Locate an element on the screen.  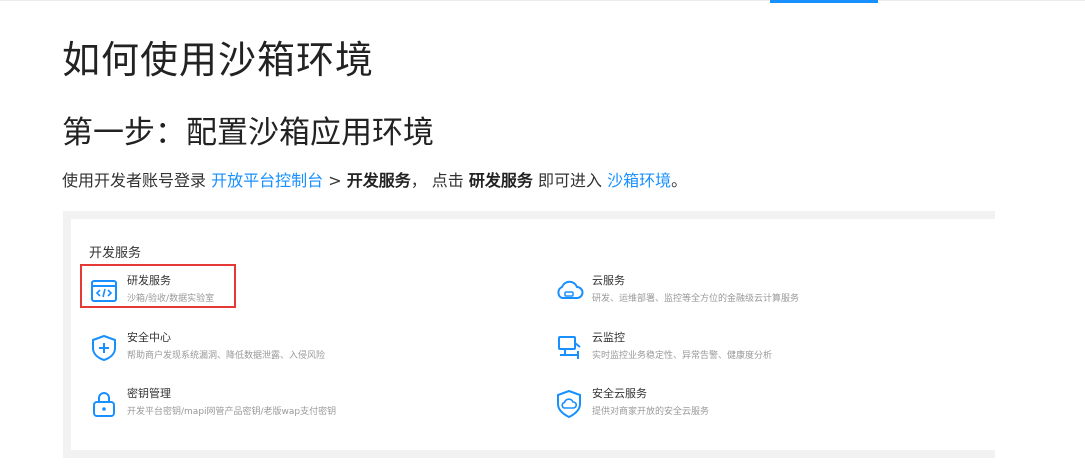
service-desc: 帮助商户发现系统漏洞、降低数据泄露、入侵风险 is located at coordinates (226, 356).